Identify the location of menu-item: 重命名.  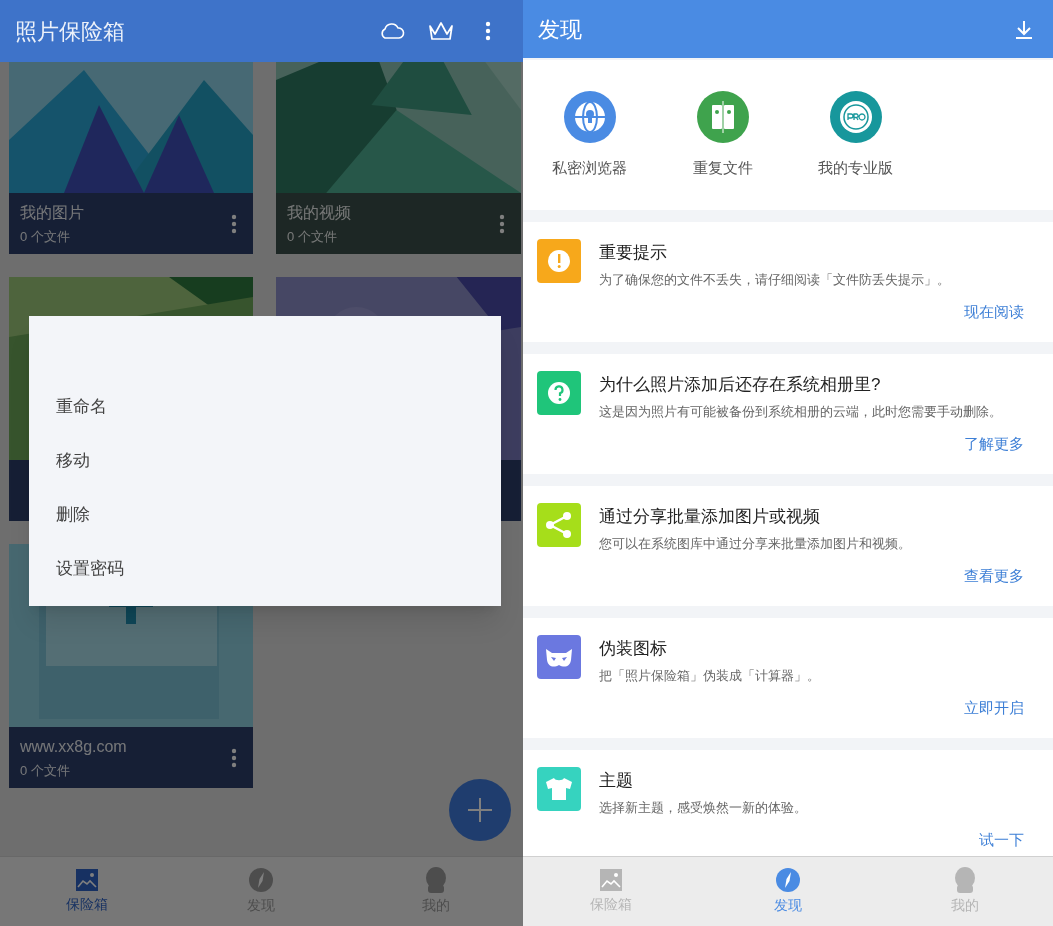
(265, 407).